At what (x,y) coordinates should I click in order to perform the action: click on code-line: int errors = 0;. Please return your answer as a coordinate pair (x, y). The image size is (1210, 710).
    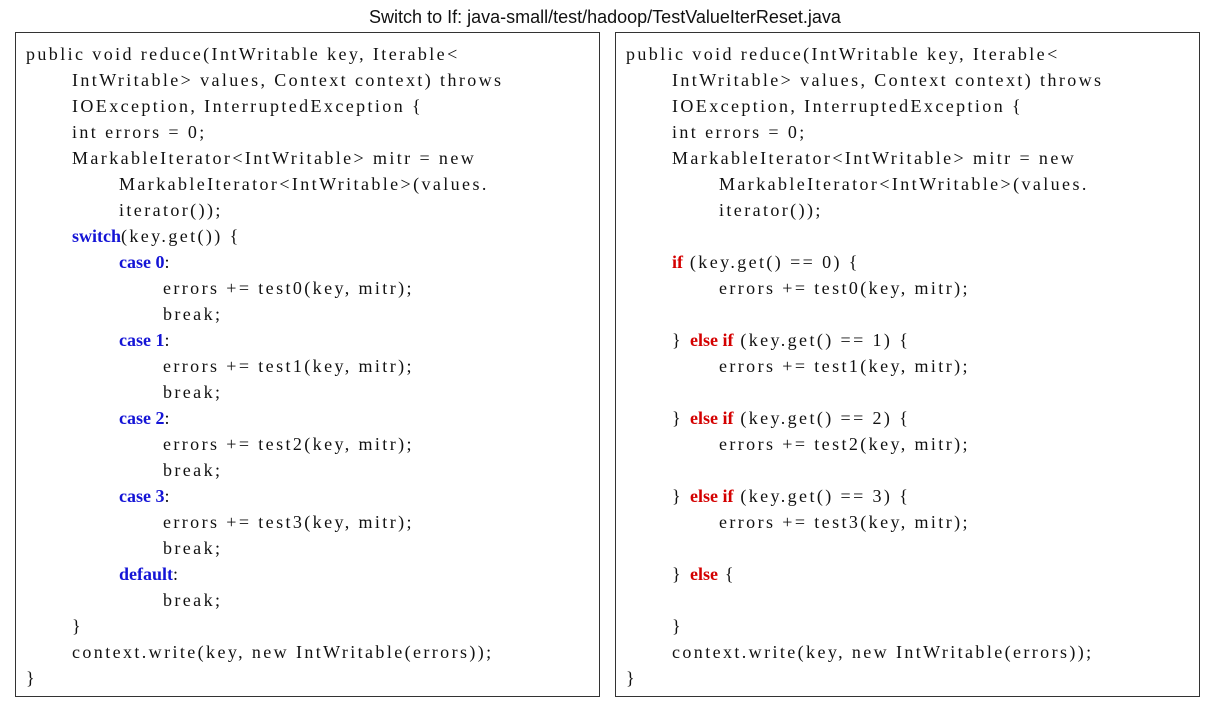
    Looking at the image, I should click on (909, 132).